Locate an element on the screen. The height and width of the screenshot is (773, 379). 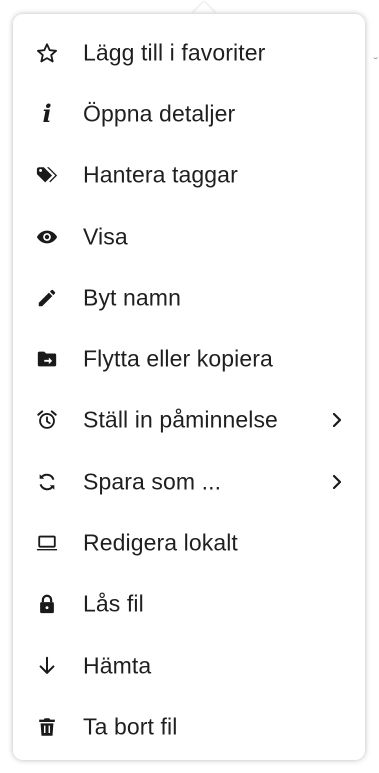
pencil-icon is located at coordinates (47, 298).